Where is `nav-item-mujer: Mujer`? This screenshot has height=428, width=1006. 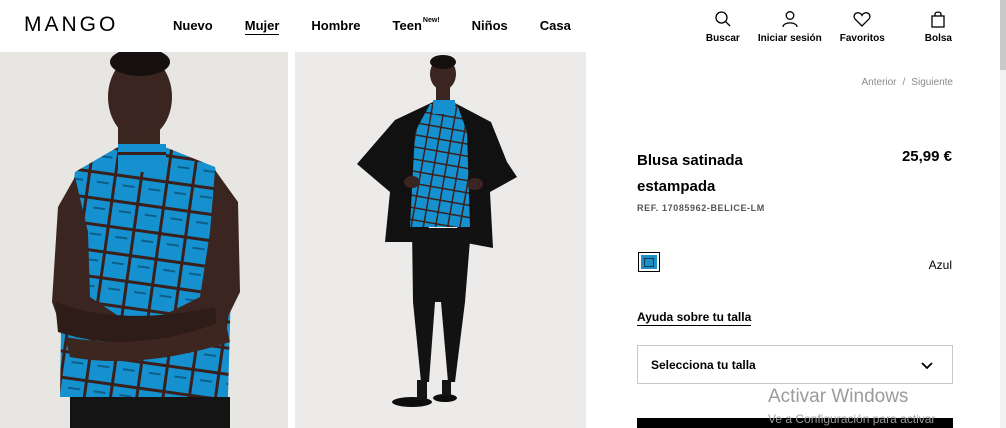 nav-item-mujer: Mujer is located at coordinates (262, 26).